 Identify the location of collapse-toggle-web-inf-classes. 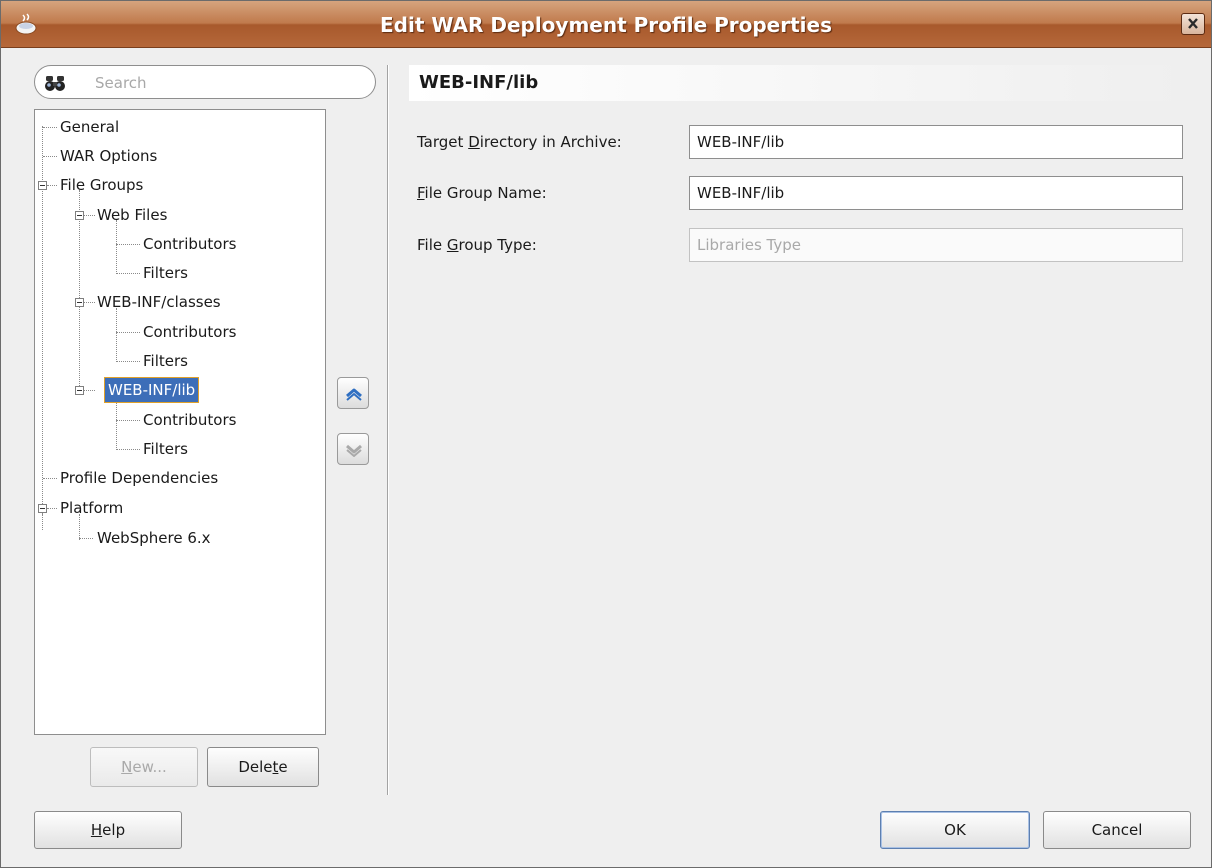
(79, 302).